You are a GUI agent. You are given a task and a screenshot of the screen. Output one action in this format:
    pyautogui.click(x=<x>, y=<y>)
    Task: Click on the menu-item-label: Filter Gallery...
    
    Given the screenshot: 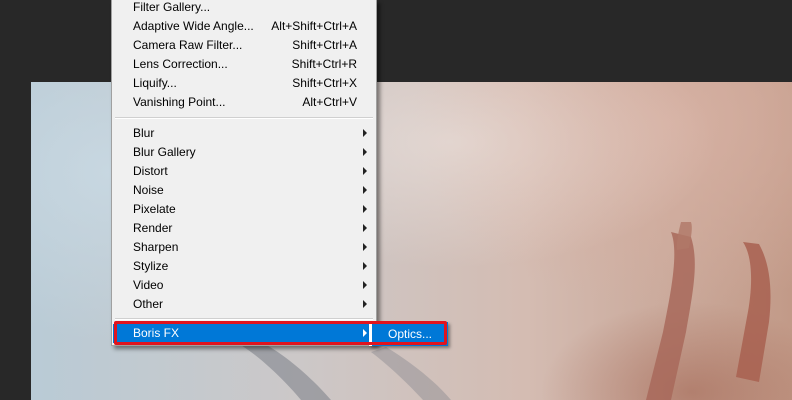 What is the action you would take?
    pyautogui.click(x=172, y=7)
    